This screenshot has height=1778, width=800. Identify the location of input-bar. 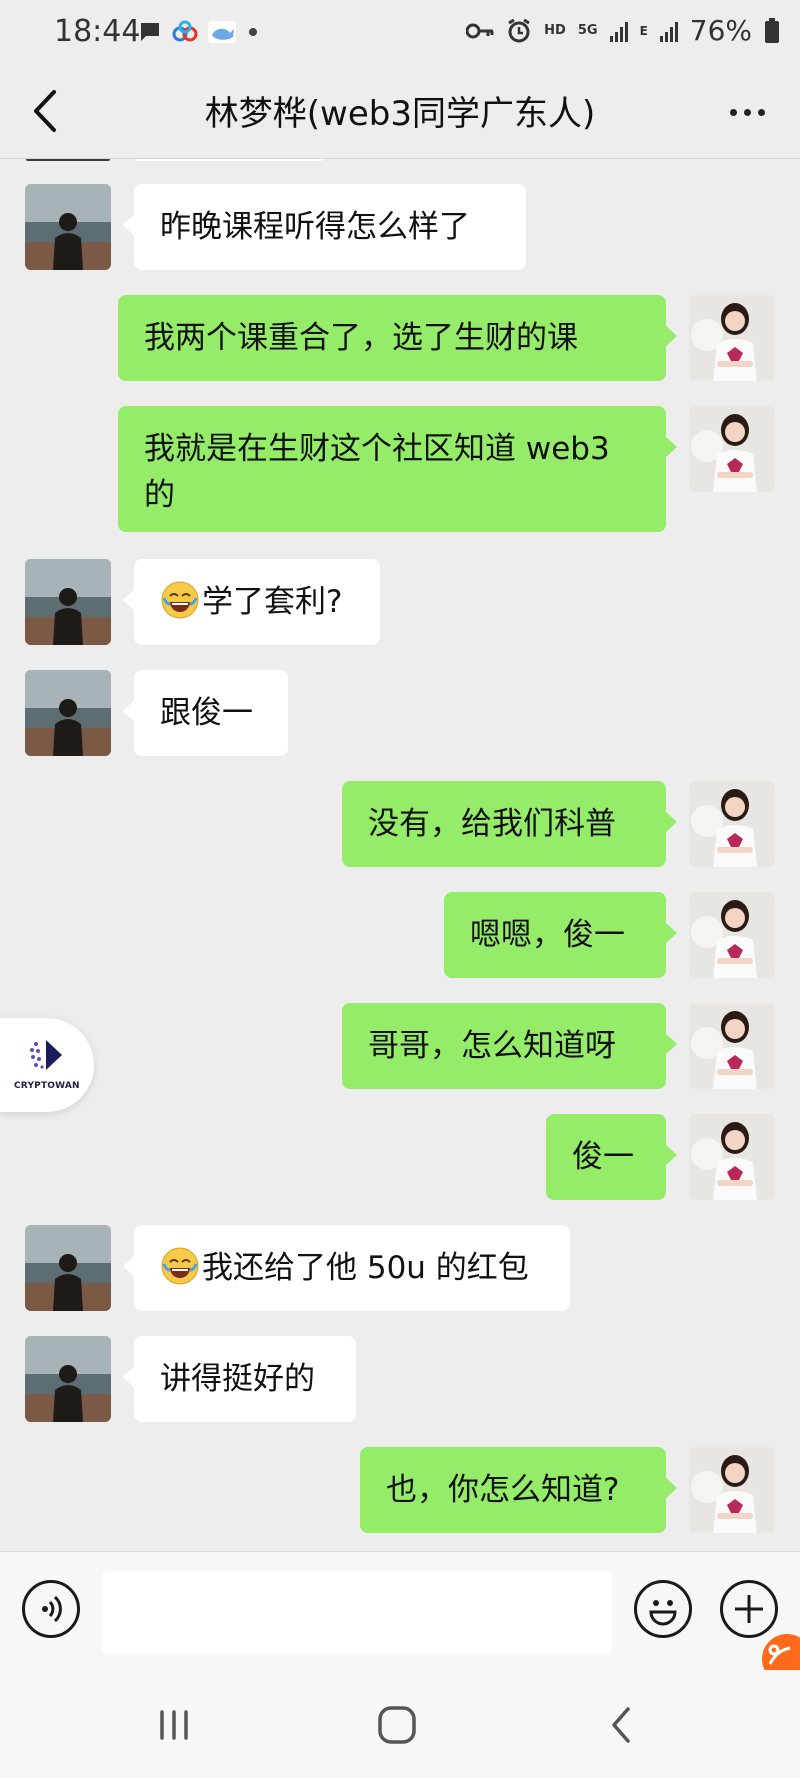
(400, 1610).